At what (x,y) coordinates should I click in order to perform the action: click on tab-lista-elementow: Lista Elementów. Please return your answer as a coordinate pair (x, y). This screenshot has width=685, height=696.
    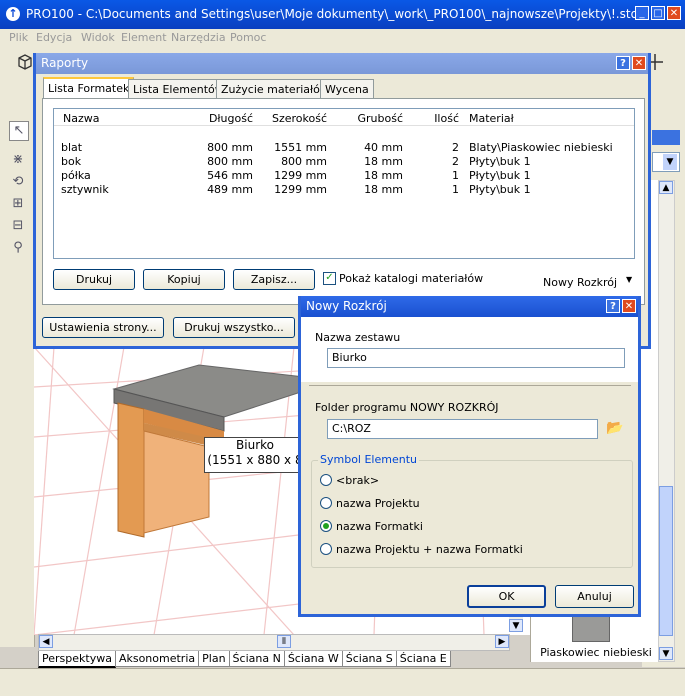
    Looking at the image, I should click on (178, 88).